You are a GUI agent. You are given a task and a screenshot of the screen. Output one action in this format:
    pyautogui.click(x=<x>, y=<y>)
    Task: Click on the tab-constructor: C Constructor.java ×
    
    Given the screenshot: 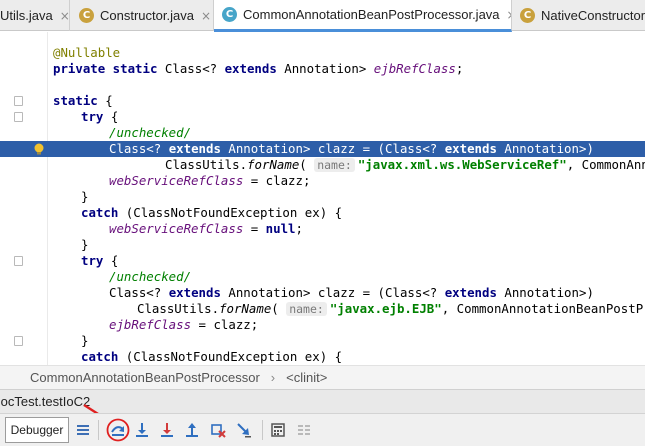 What is the action you would take?
    pyautogui.click(x=143, y=15)
    